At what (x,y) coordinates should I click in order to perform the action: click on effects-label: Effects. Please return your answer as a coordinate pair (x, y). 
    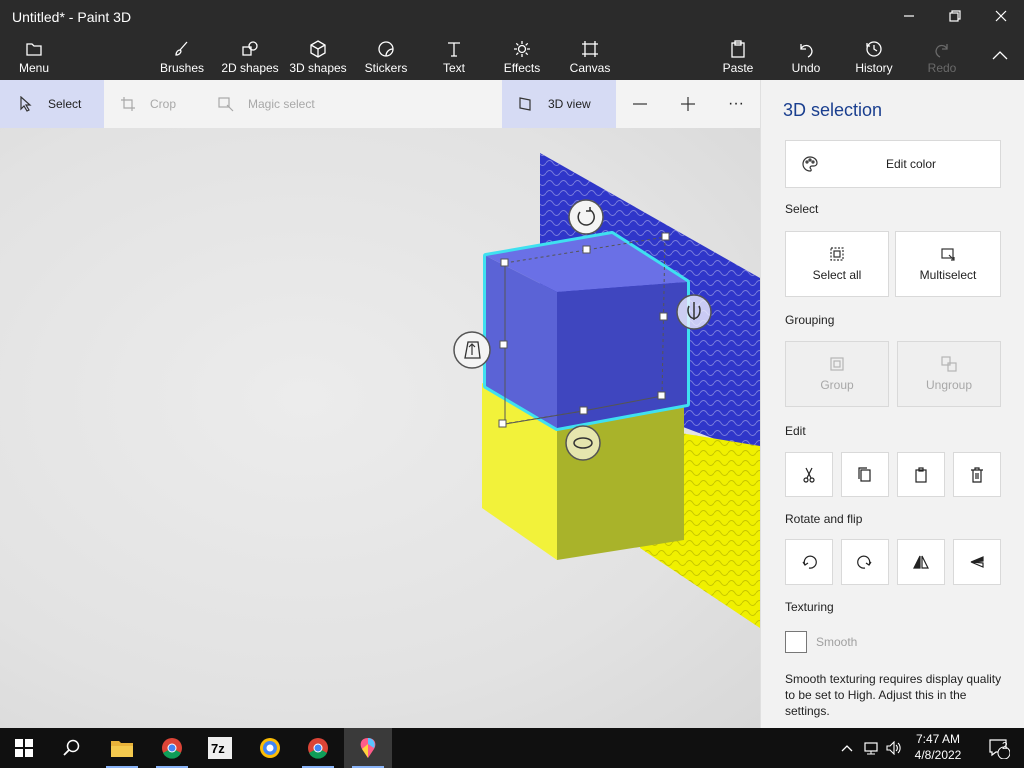
    Looking at the image, I should click on (522, 68).